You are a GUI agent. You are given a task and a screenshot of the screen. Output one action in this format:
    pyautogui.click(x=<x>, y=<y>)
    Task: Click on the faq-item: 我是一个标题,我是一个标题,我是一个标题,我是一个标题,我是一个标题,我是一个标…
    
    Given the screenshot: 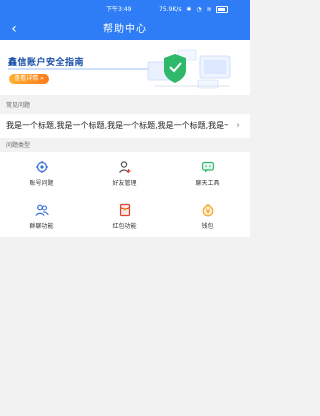 What is the action you would take?
    pyautogui.click(x=125, y=126)
    